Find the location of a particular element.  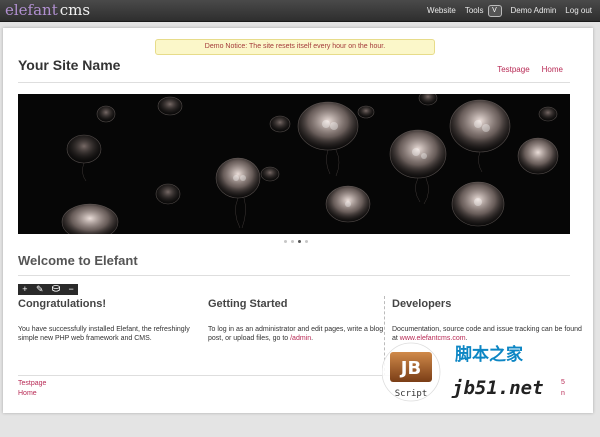

slider-dot-active is located at coordinates (299, 241).